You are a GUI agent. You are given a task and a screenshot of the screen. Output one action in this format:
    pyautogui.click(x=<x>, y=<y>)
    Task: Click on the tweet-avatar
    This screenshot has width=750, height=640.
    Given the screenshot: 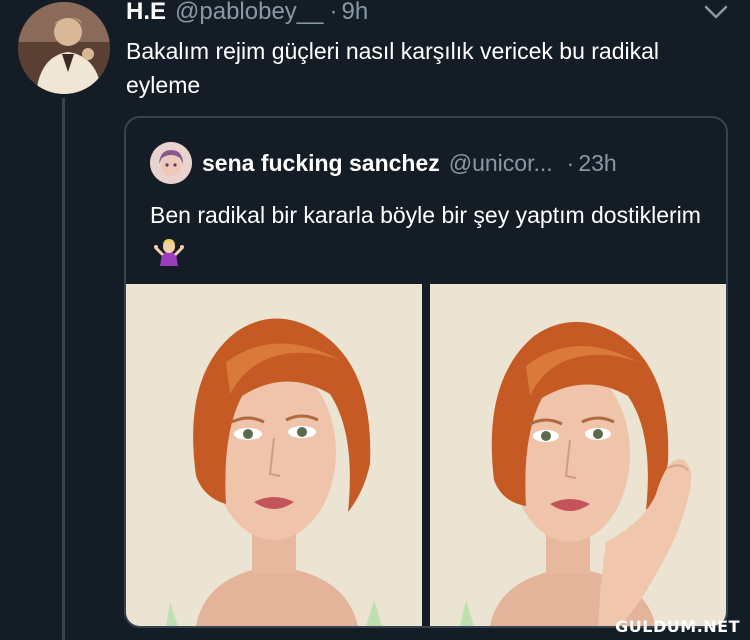 What is the action you would take?
    pyautogui.click(x=64, y=48)
    